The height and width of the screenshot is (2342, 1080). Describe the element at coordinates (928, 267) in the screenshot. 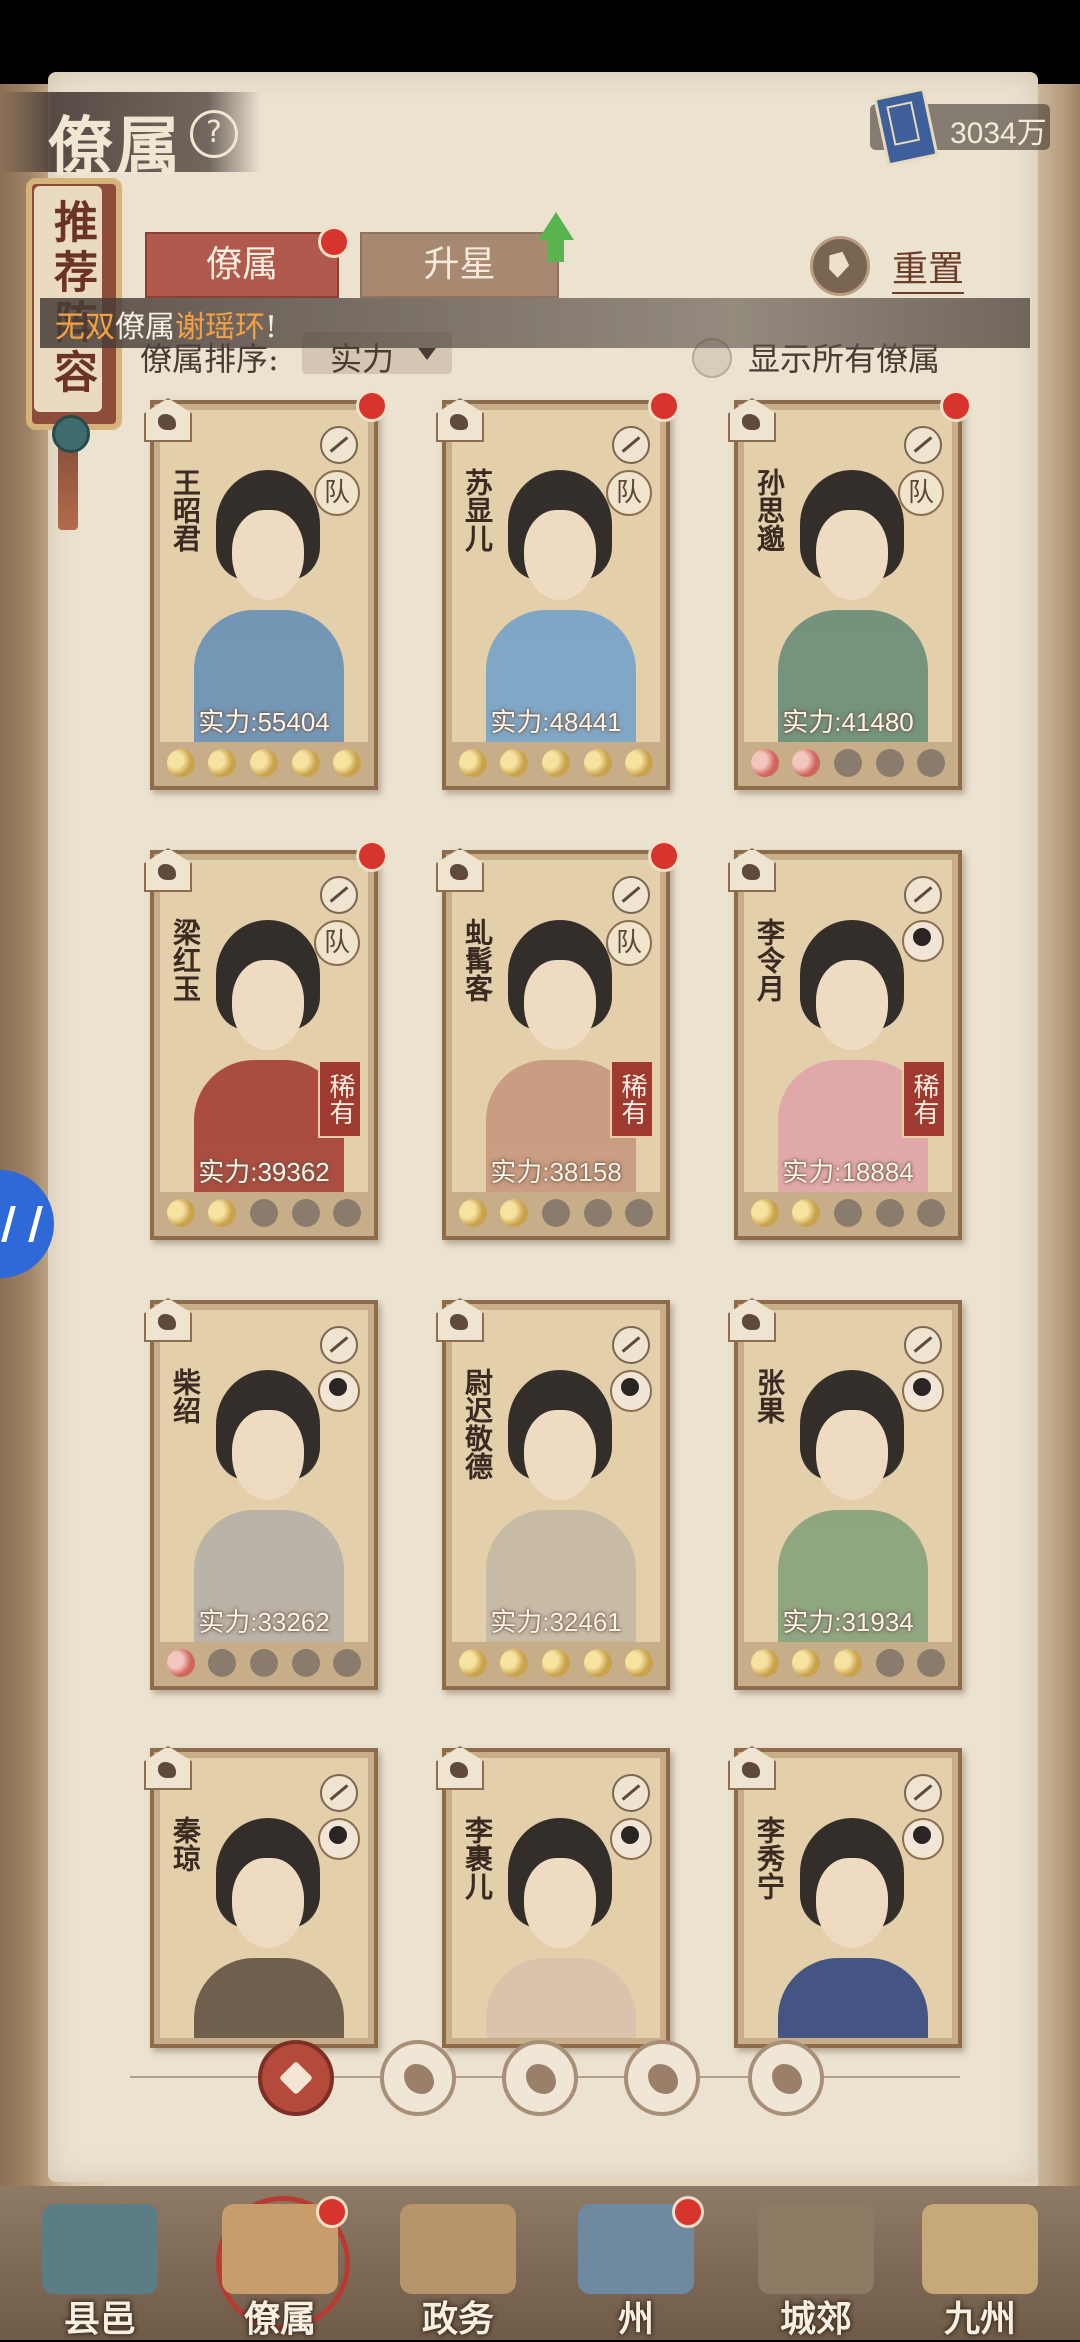

I see `reset-button: 重置` at that location.